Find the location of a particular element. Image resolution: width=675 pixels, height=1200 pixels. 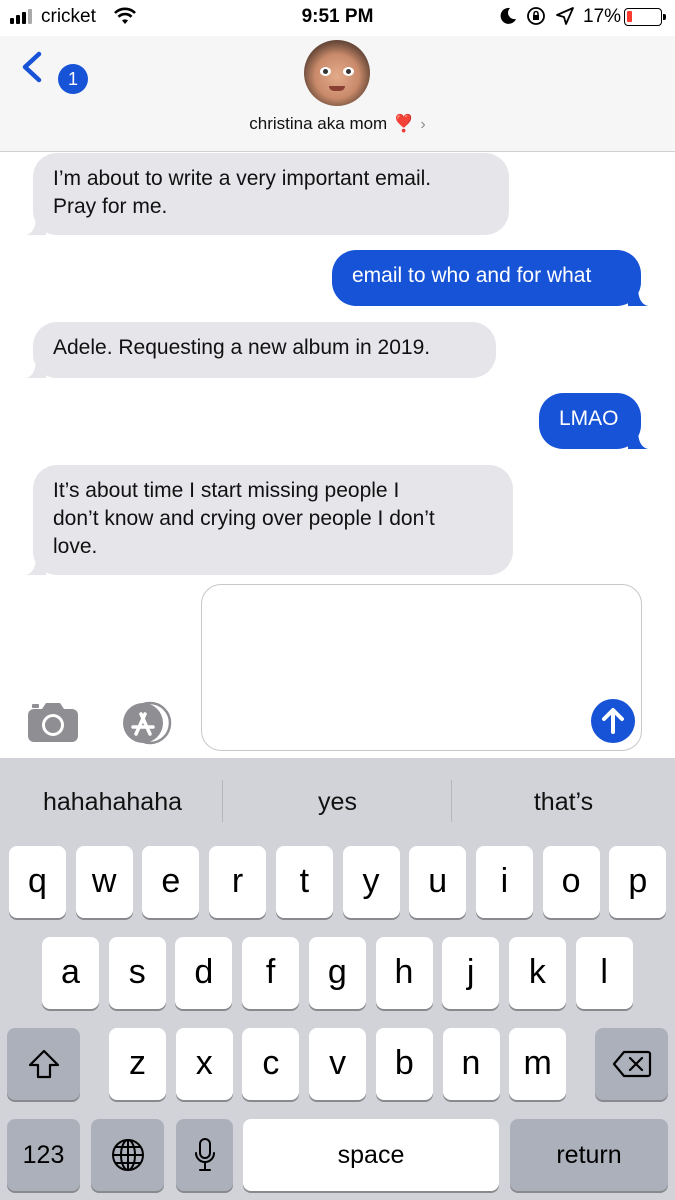

globe-icon is located at coordinates (127, 1155).